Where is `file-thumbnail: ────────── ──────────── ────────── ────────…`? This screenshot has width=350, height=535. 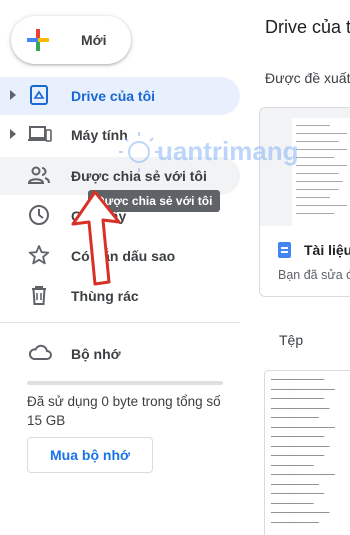
file-thumbnail: ────────── ──────────── ────────── ────────… is located at coordinates (307, 452).